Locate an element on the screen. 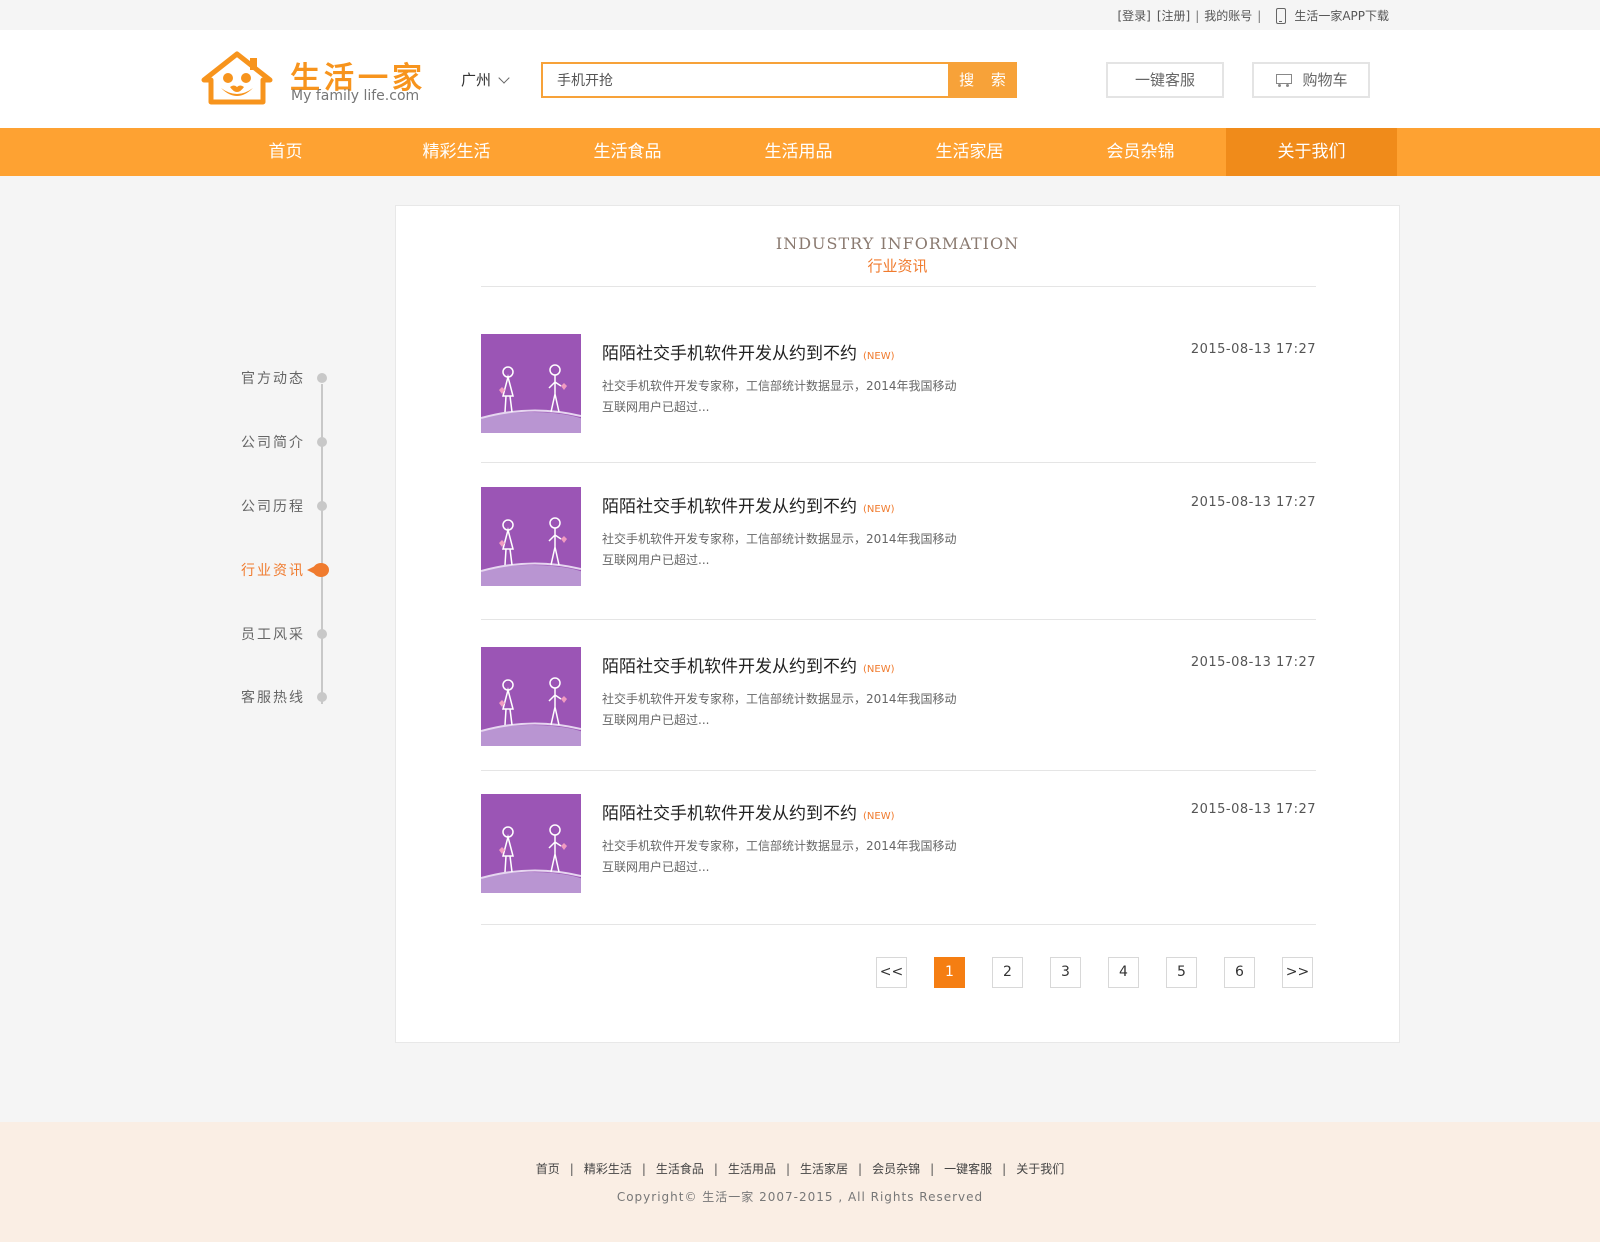  footer-link-about: 关于我们 is located at coordinates (1040, 1169).